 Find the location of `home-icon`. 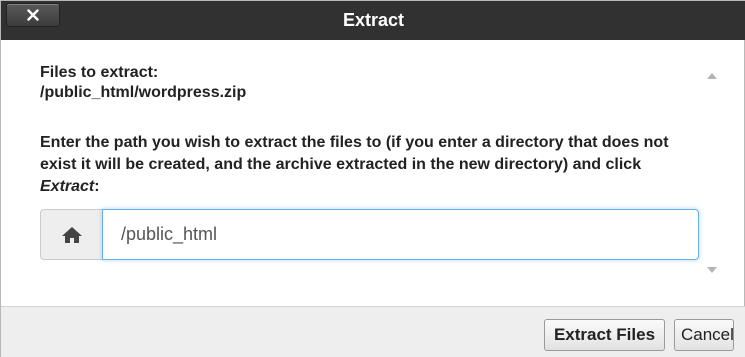

home-icon is located at coordinates (71, 234).